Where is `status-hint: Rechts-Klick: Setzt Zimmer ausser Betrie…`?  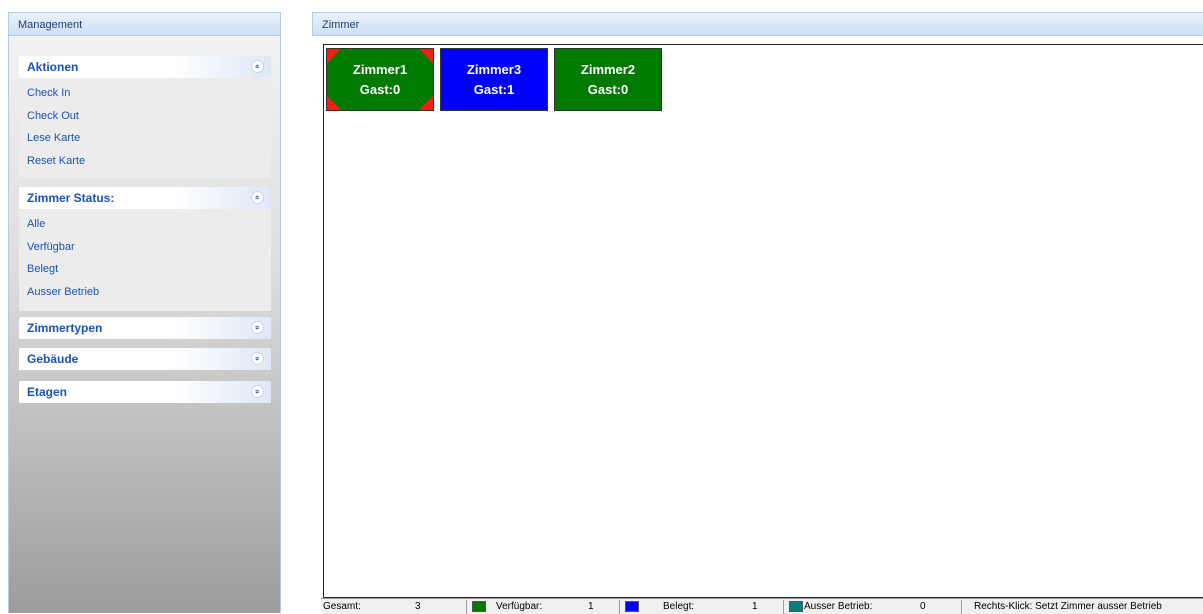
status-hint: Rechts-Klick: Setzt Zimmer ausser Betrie… is located at coordinates (1068, 606).